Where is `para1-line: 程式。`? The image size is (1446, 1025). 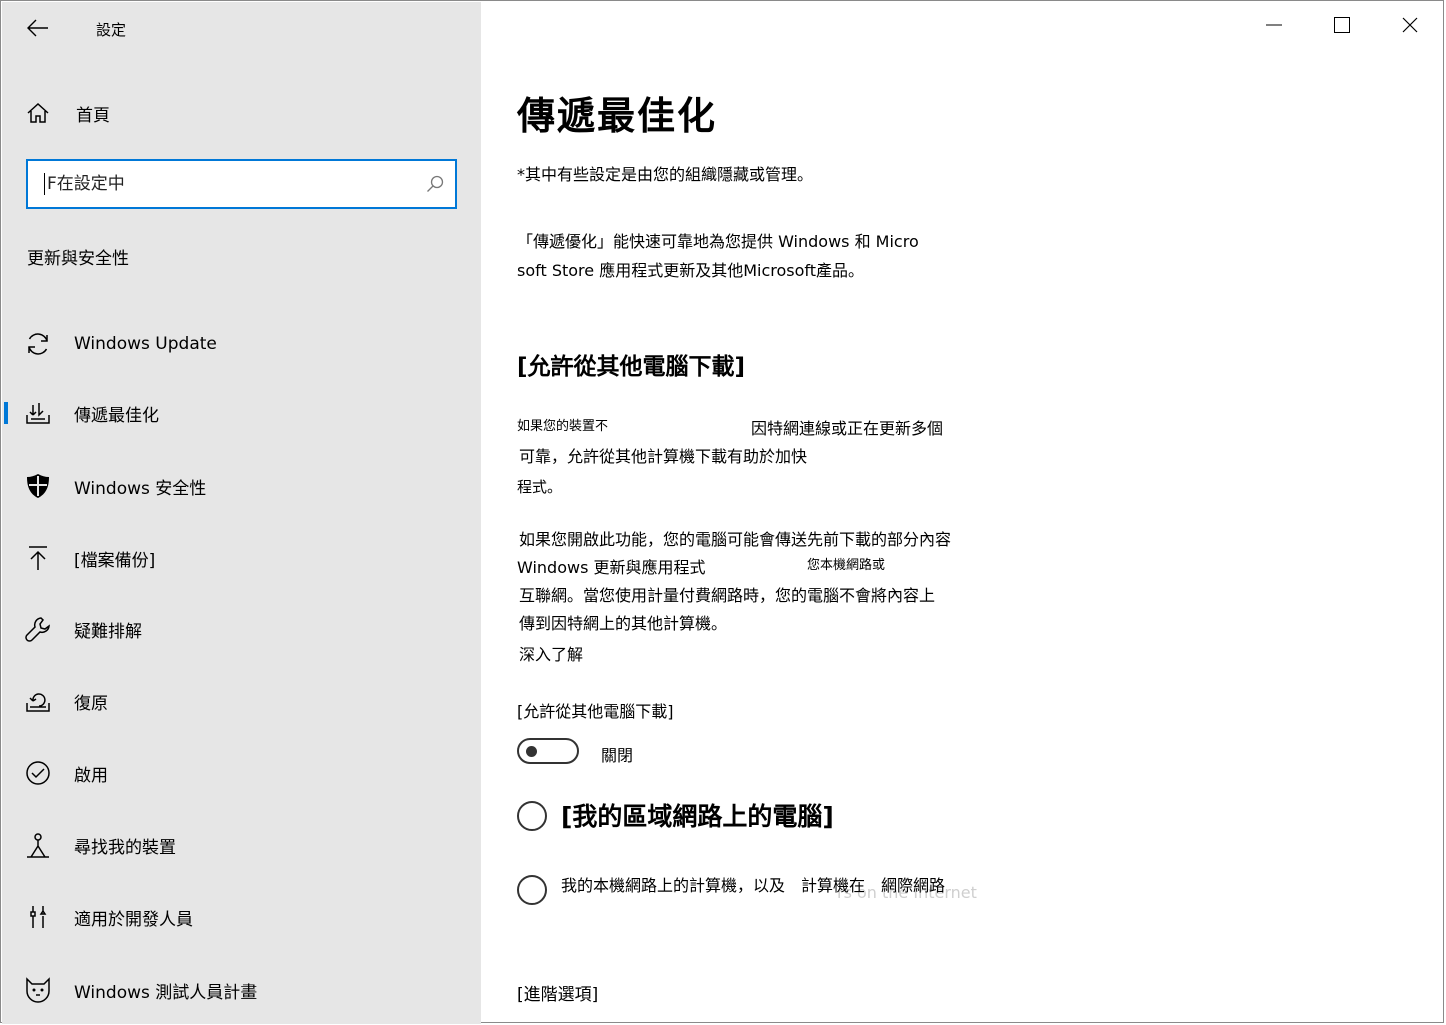 para1-line: 程式。 is located at coordinates (540, 487).